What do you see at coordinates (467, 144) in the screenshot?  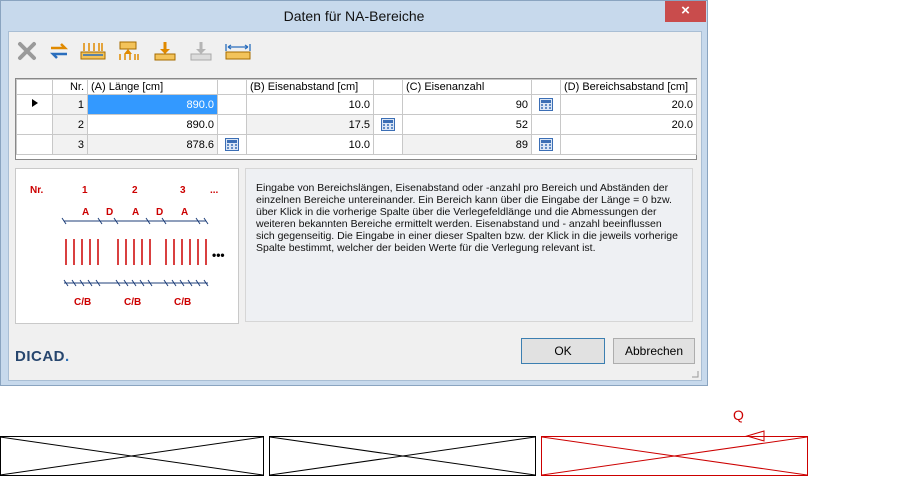 I see `cell-eisenanzahl: 89` at bounding box center [467, 144].